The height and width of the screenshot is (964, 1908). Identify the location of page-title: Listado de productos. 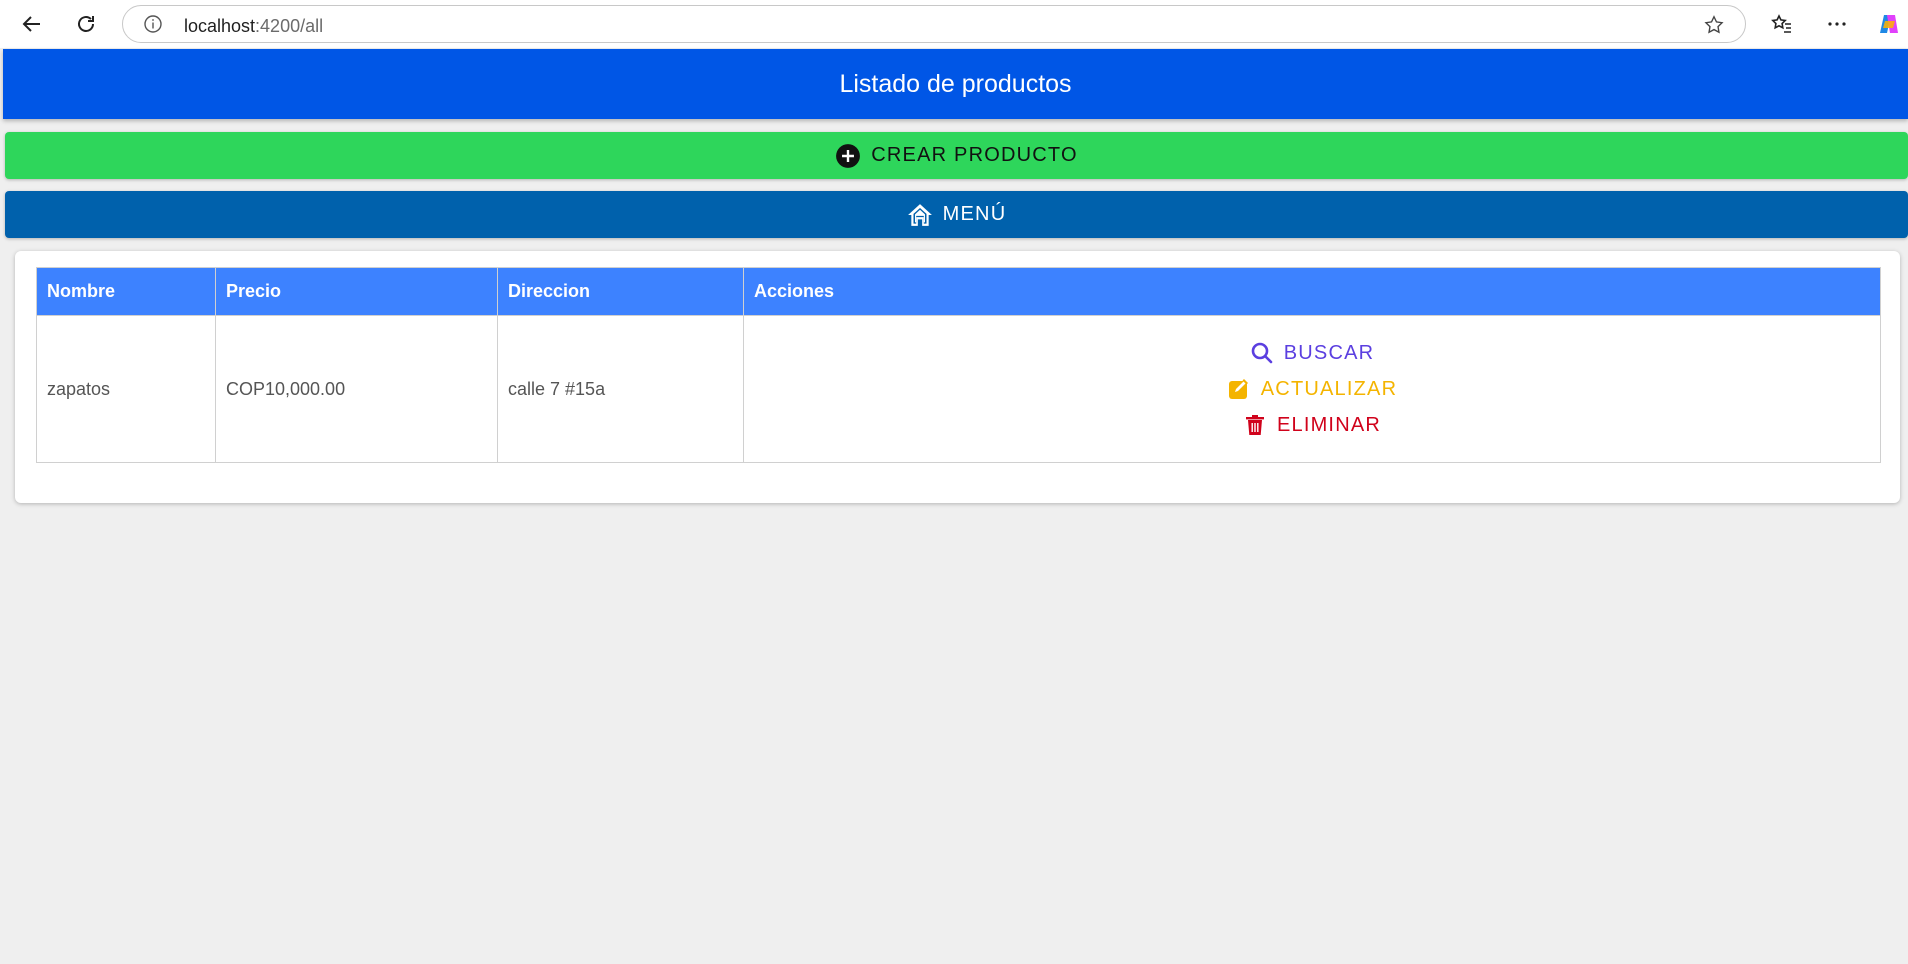
(955, 83).